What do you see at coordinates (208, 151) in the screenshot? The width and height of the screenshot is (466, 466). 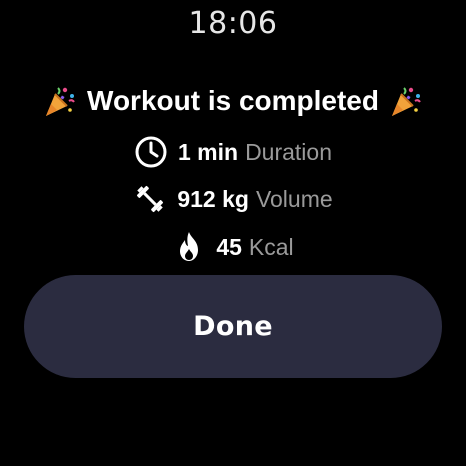 I see `duration-value: 1 min` at bounding box center [208, 151].